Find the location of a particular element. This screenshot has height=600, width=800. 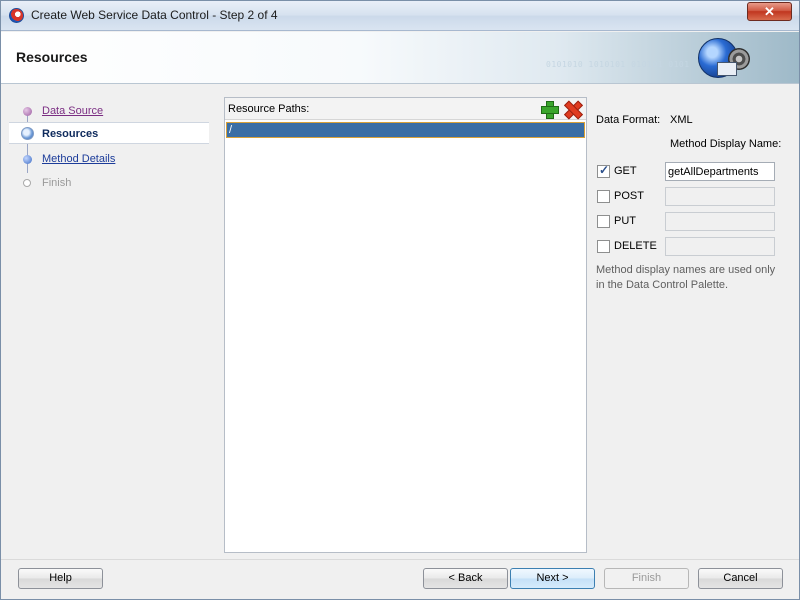

page-title: Resources is located at coordinates (52, 57).